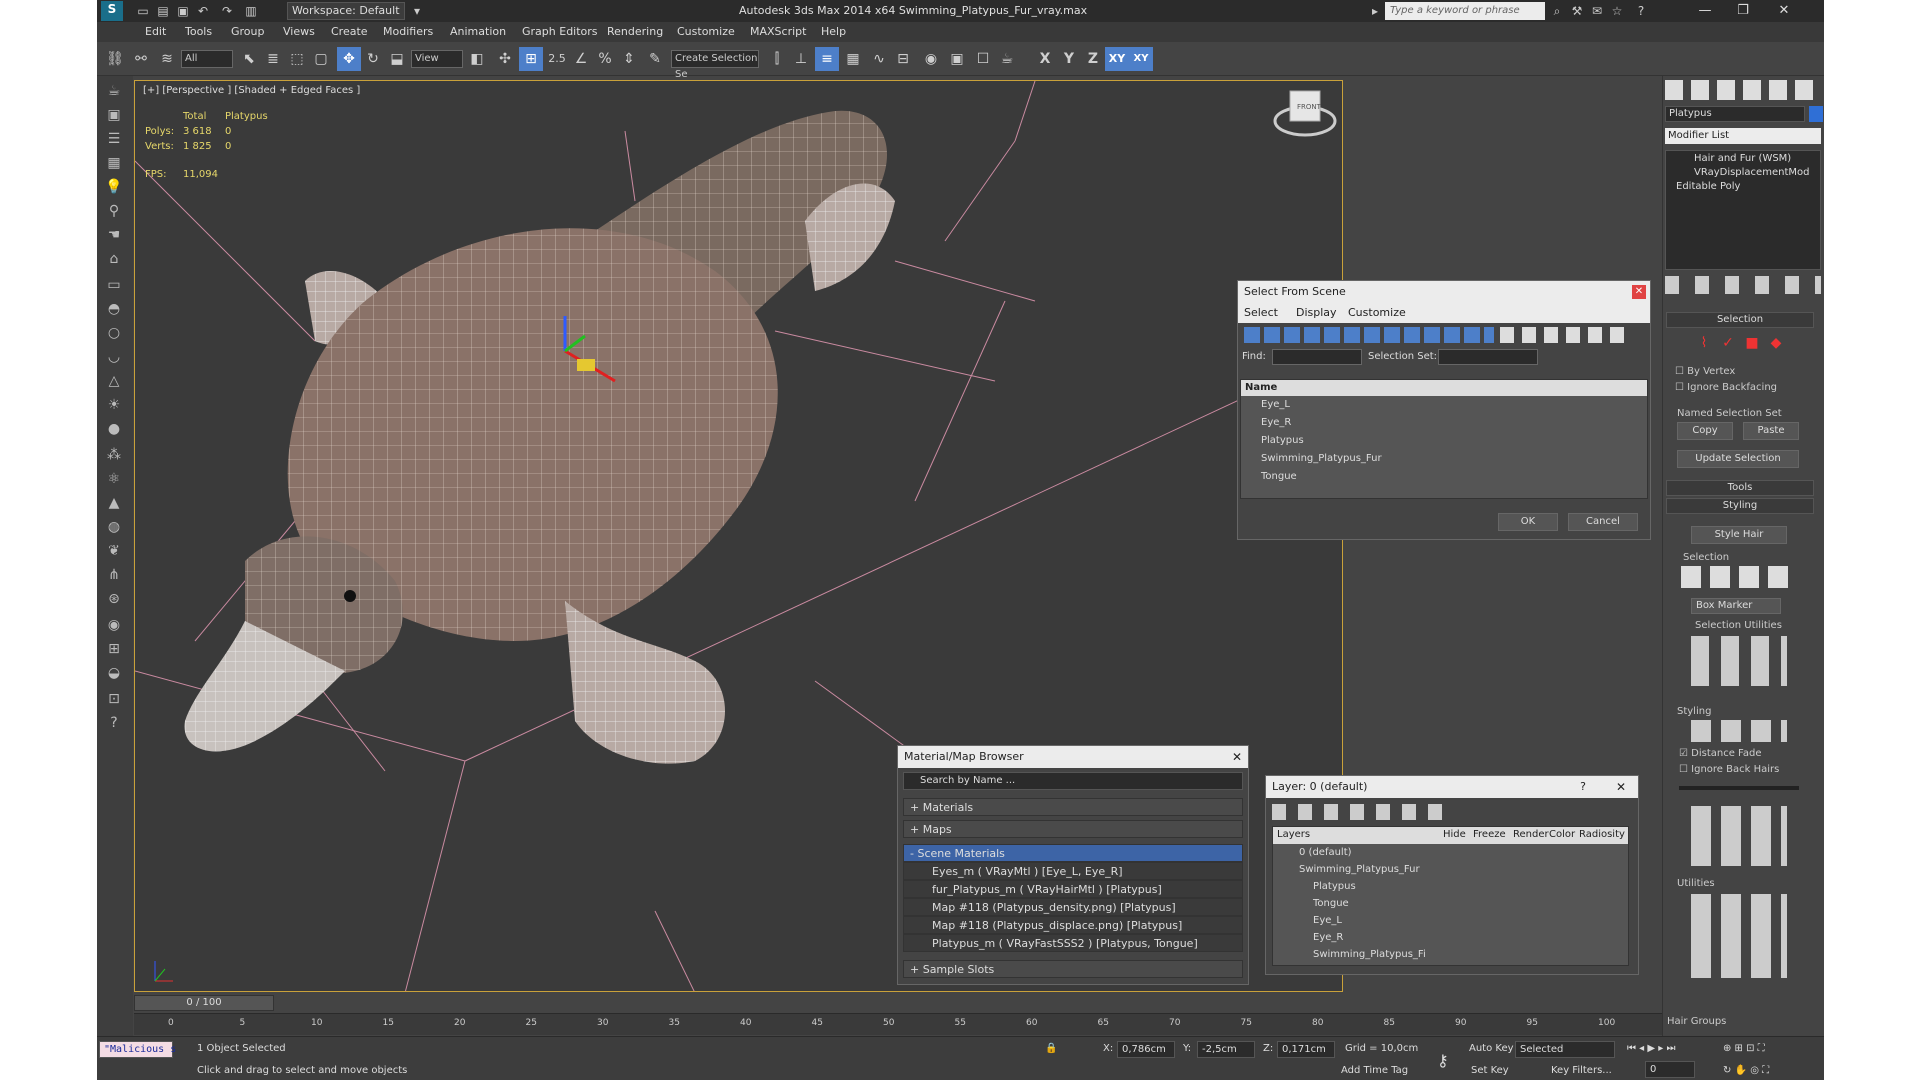  I want to click on key-mode-dropdown: Selected, so click(1565, 1049).